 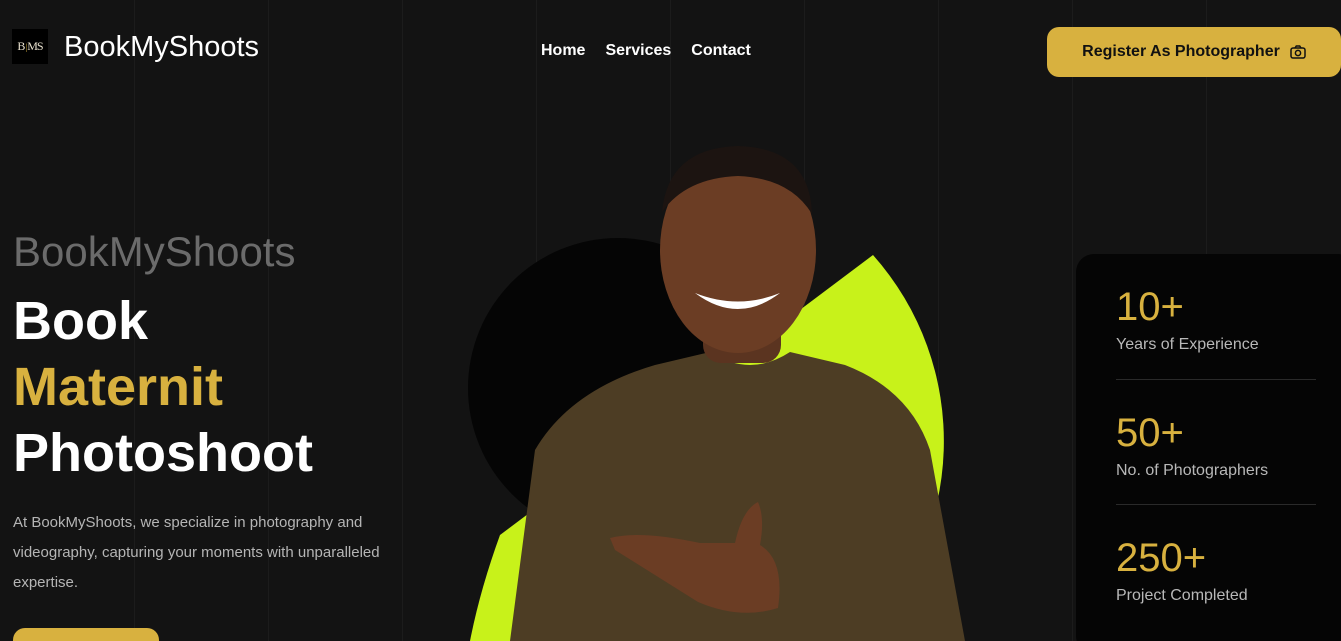 What do you see at coordinates (638, 51) in the screenshot?
I see `nav-services: Services` at bounding box center [638, 51].